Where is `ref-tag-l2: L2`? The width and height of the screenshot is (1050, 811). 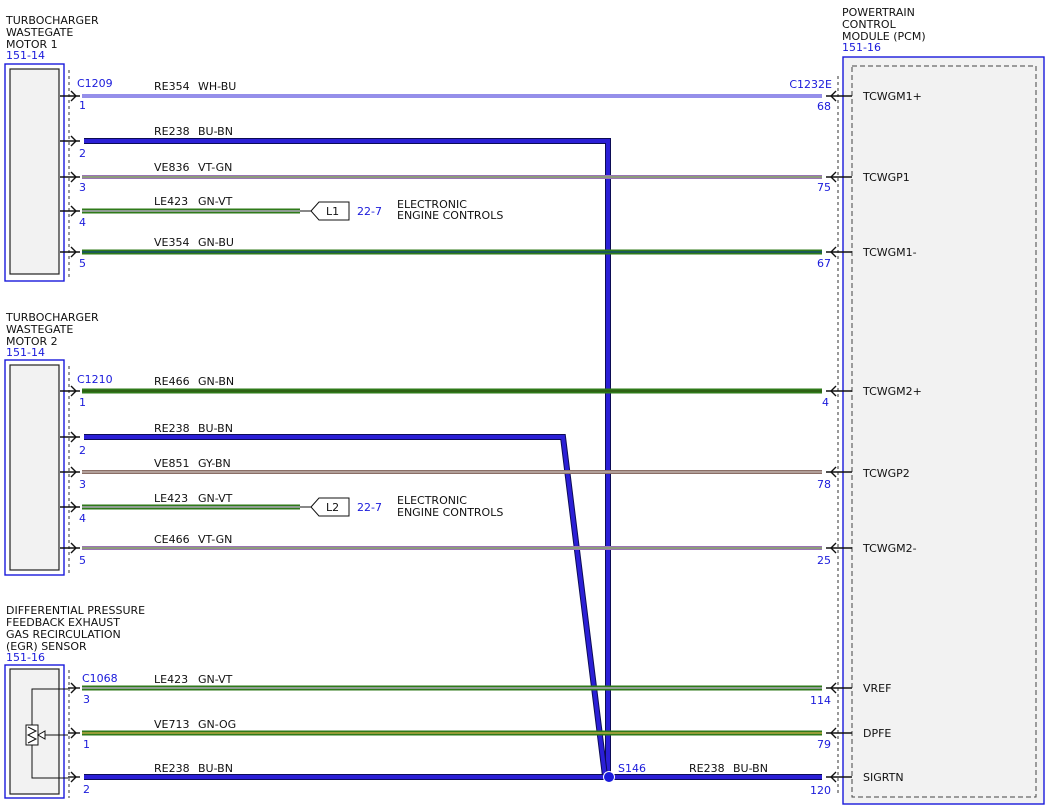 ref-tag-l2: L2 is located at coordinates (332, 507).